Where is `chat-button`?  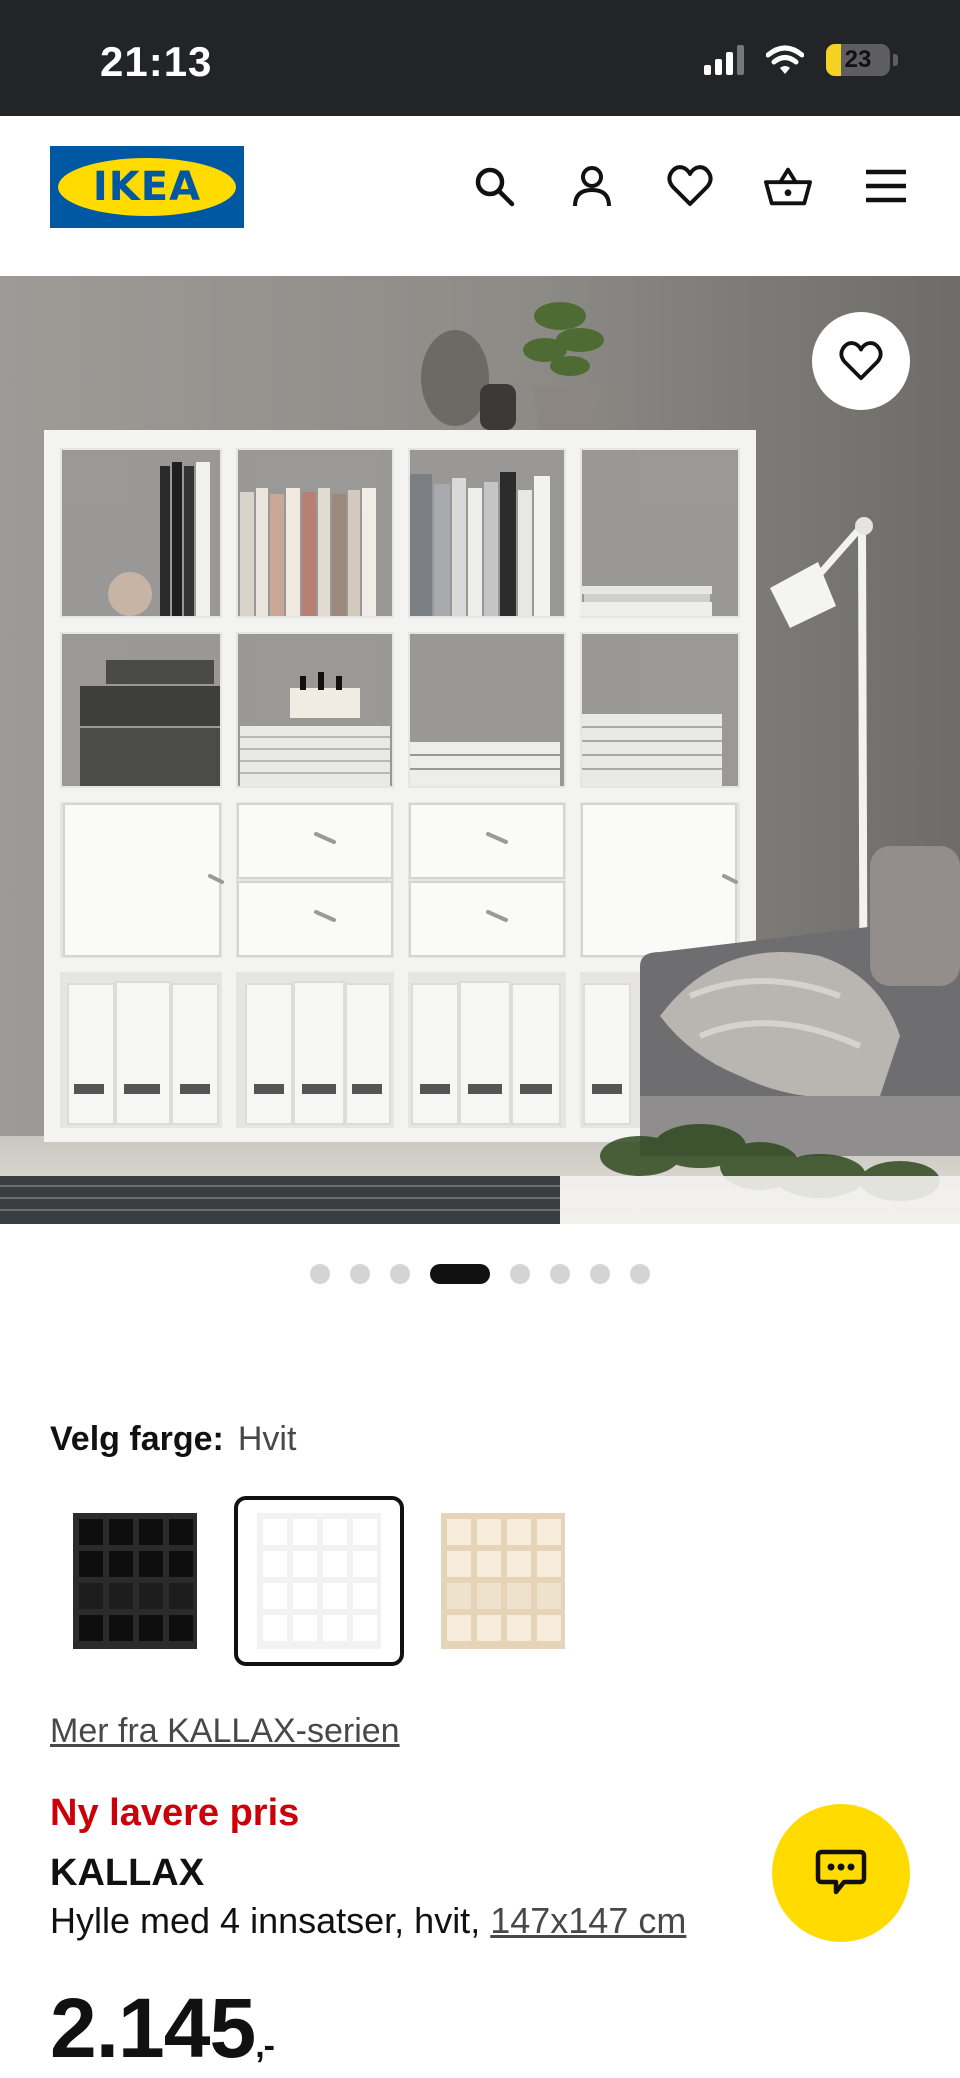 chat-button is located at coordinates (841, 1873).